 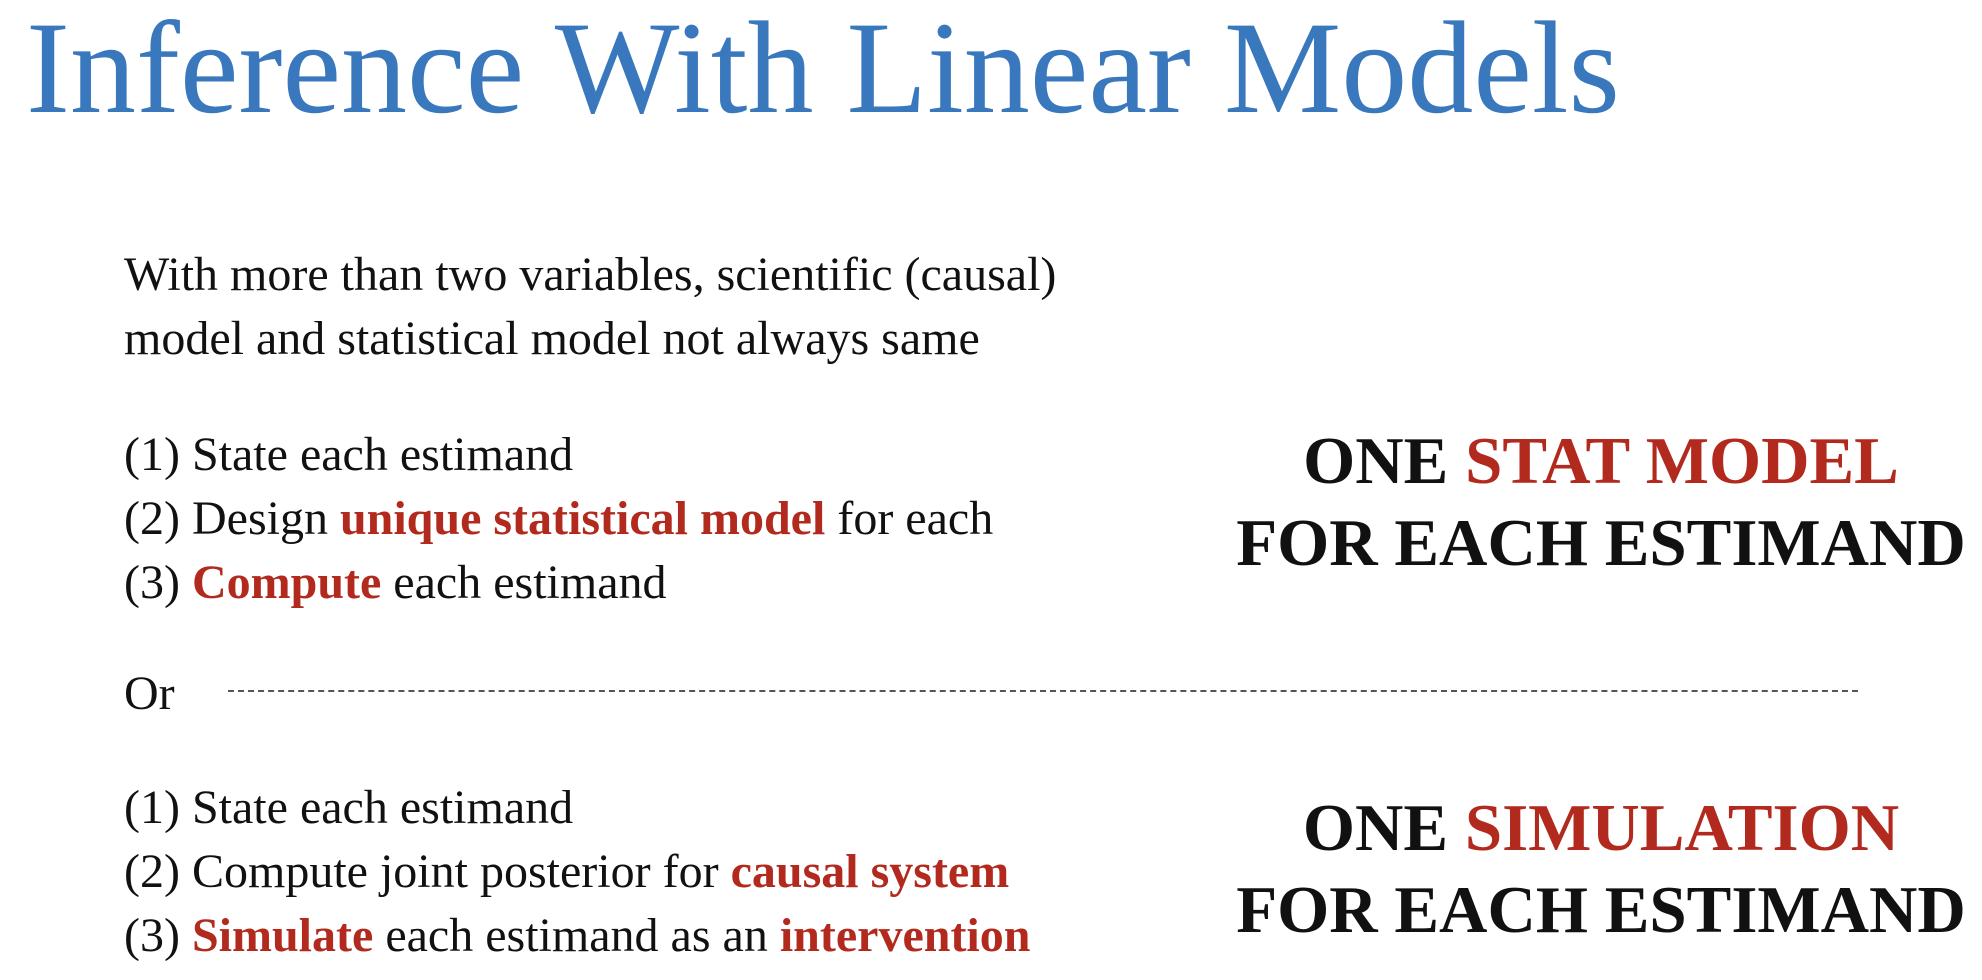 What do you see at coordinates (349, 454) in the screenshot?
I see `approach-1-step-1: (1) State each estimand` at bounding box center [349, 454].